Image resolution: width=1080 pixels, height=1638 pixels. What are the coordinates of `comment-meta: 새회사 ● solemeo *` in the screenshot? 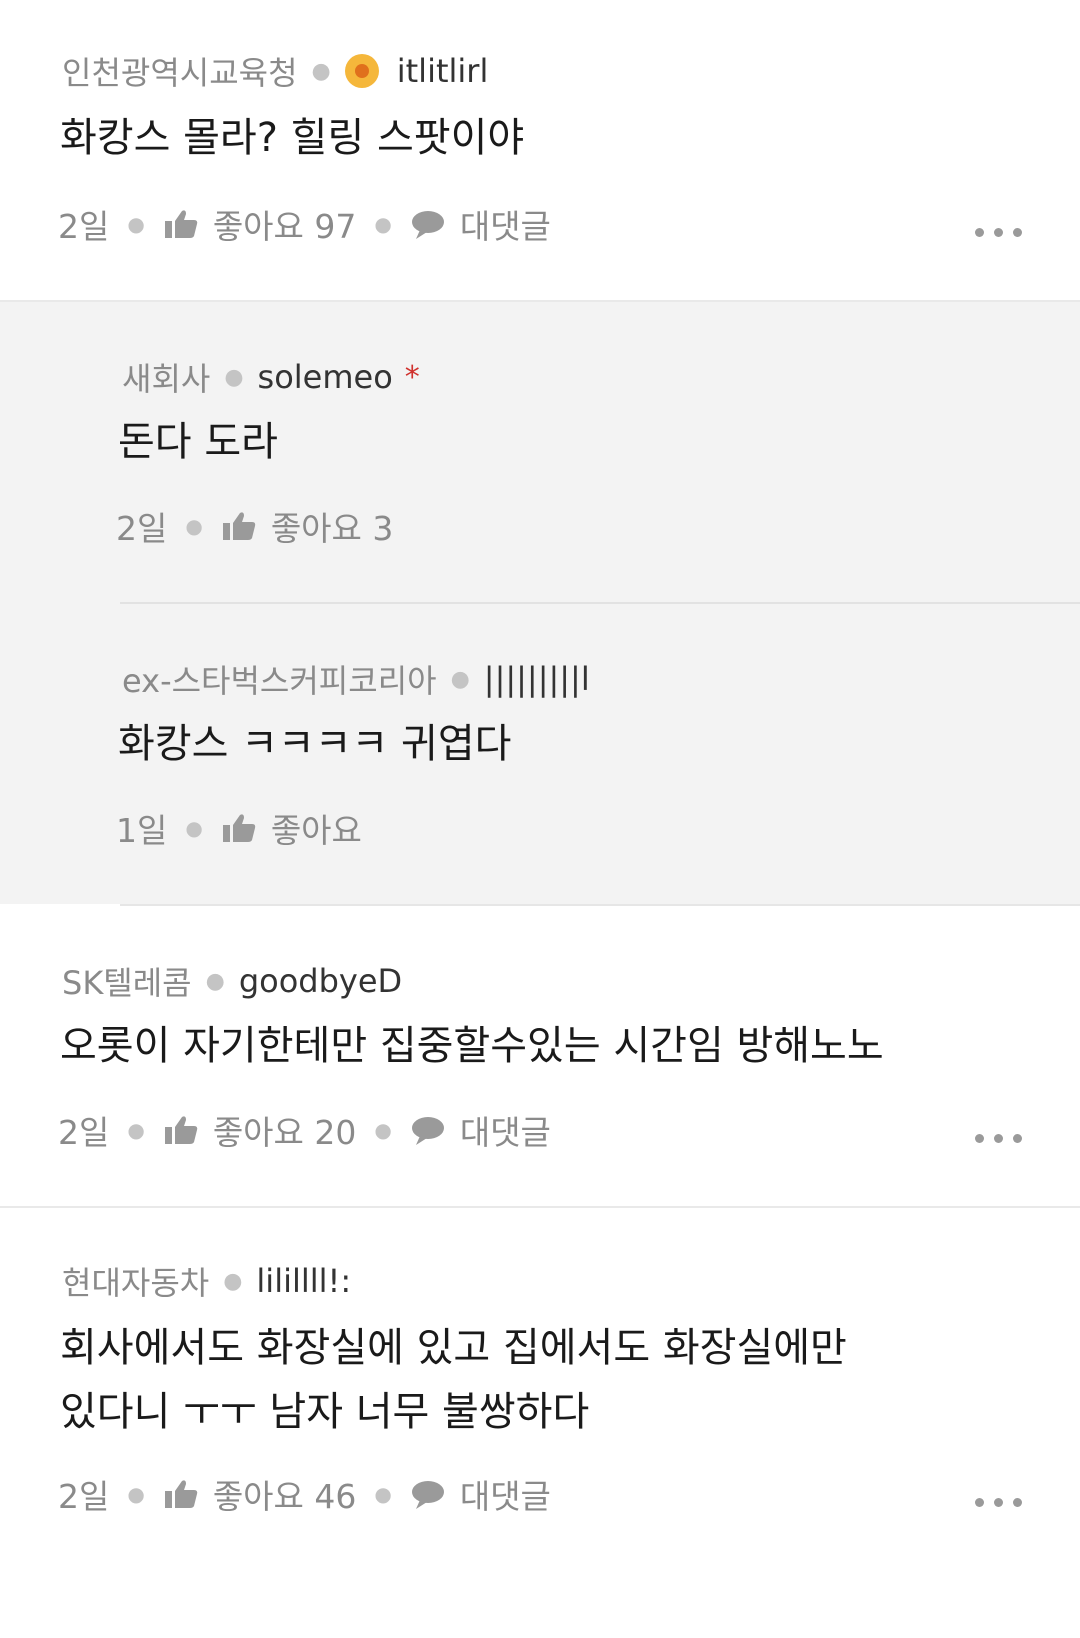 It's located at (271, 377).